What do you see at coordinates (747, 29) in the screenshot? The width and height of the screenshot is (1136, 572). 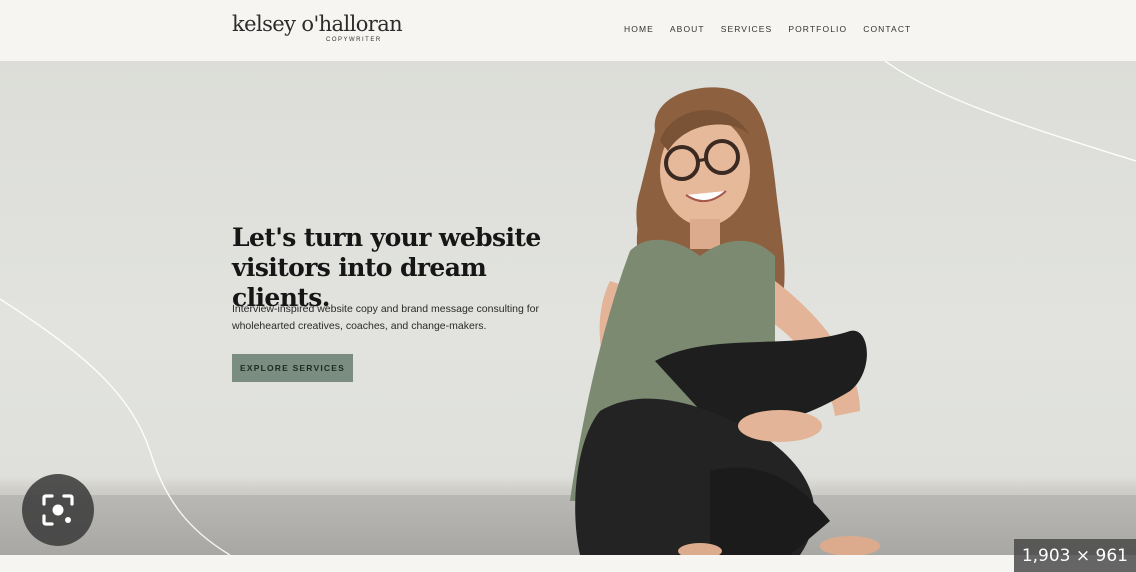 I see `nav-services: SERVICES` at bounding box center [747, 29].